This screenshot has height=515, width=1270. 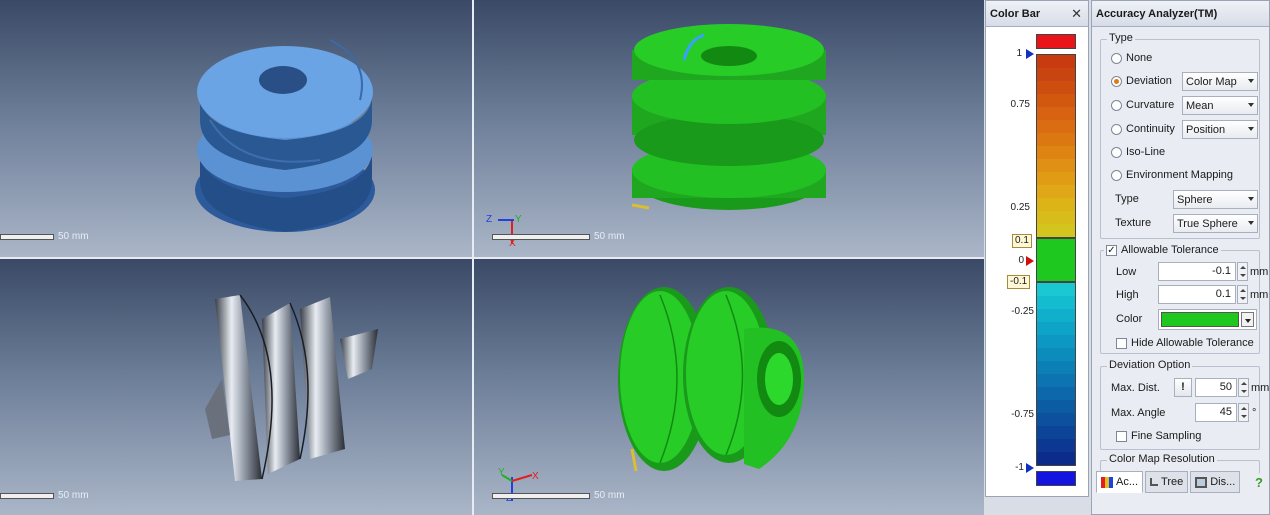 I want to click on radio-curvature: Curvature, so click(x=1142, y=105).